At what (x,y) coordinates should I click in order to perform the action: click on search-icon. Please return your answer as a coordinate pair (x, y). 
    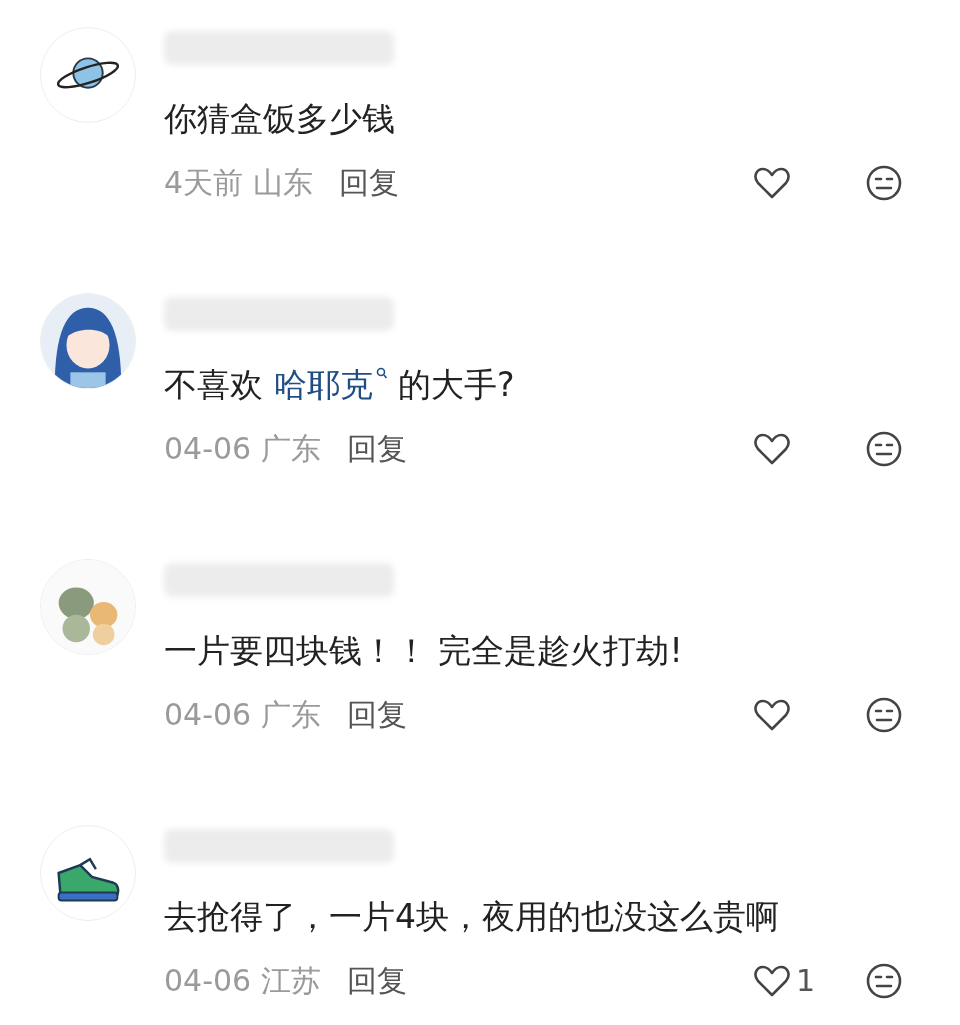
    Looking at the image, I should click on (381, 374).